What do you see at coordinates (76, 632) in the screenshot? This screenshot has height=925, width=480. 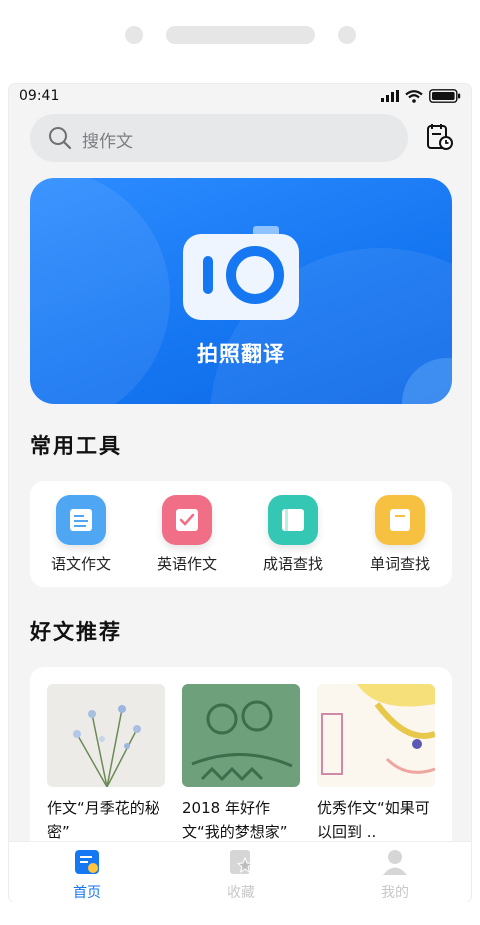 I see `articles-section-title: 好文推荐` at bounding box center [76, 632].